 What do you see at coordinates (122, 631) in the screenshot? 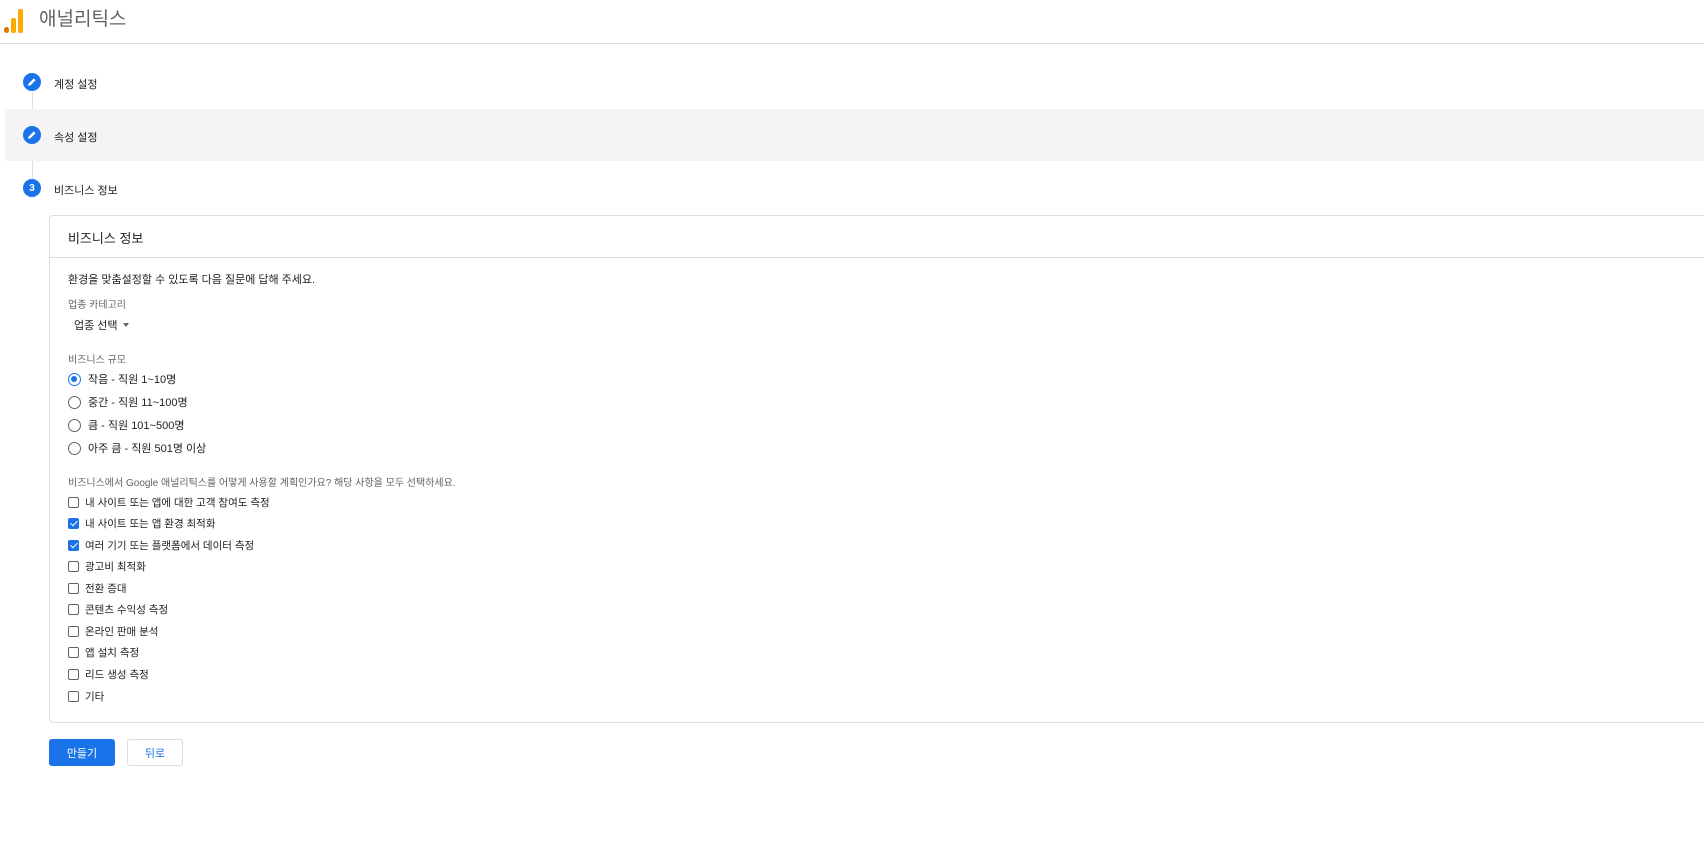
I see `checkbox-label: 온라인 판매 분석` at bounding box center [122, 631].